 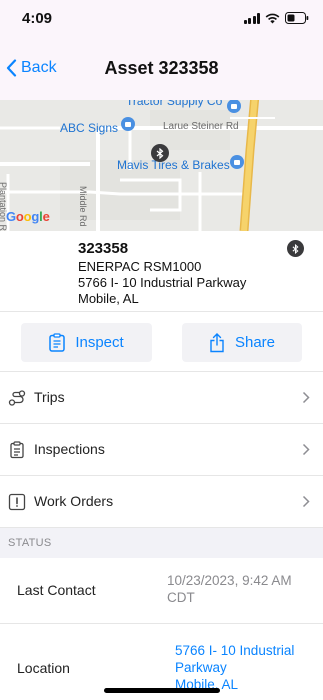 I want to click on location-link-line2: Parkway, so click(x=201, y=667).